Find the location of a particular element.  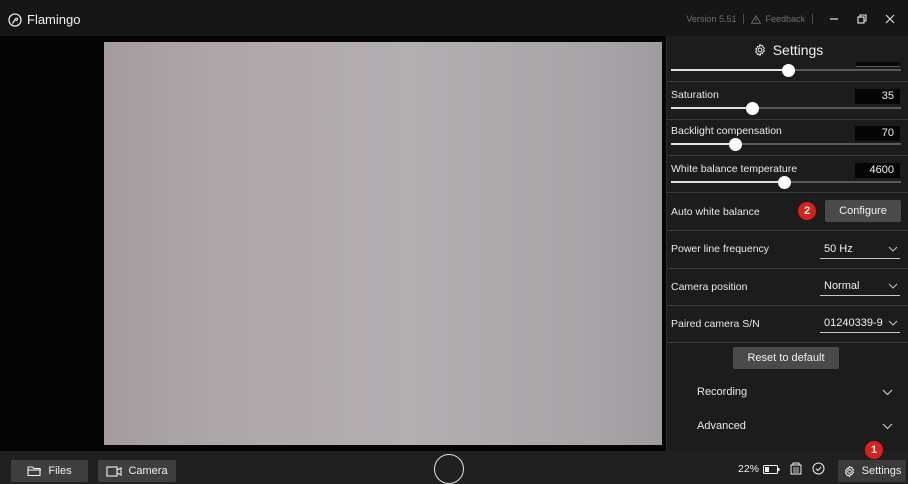

flamingo-logo-icon is located at coordinates (15, 19).